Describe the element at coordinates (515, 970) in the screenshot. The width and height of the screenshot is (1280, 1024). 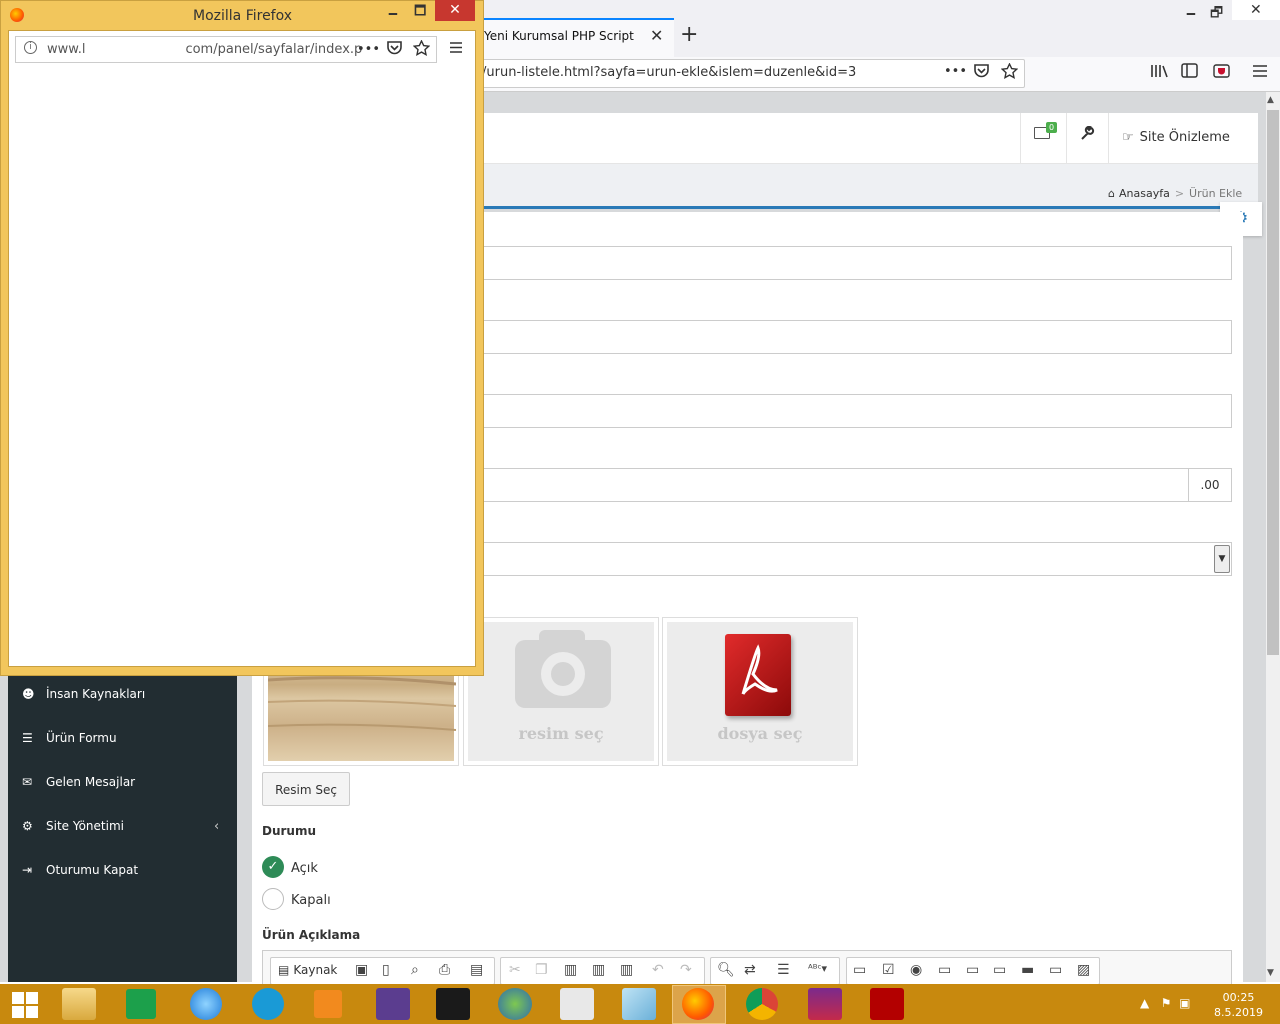
I see `cut-icon: ✂` at that location.